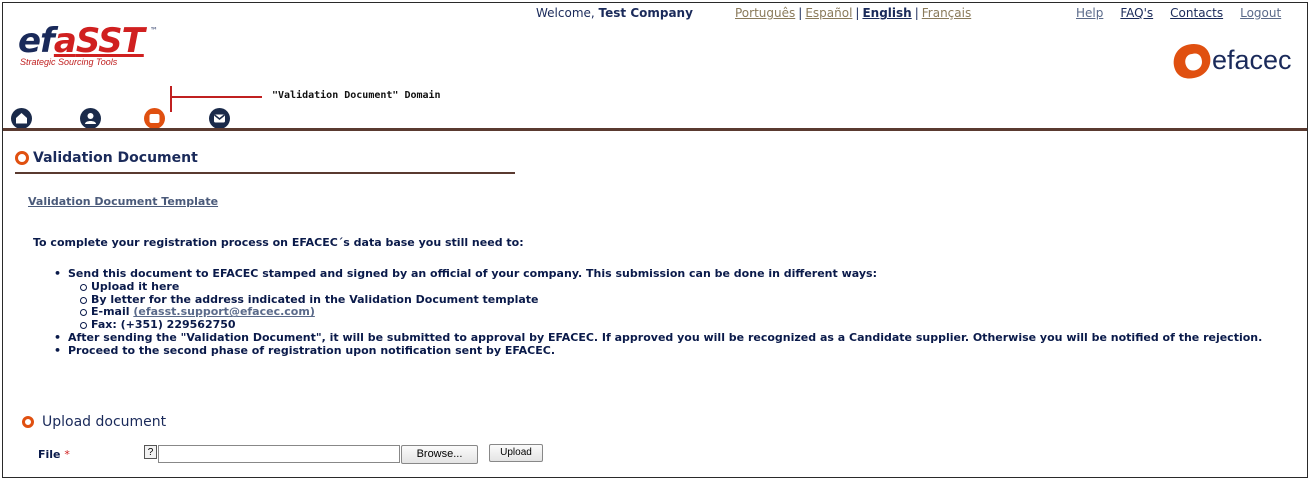 This screenshot has height=482, width=1312. Describe the element at coordinates (28, 422) in the screenshot. I see `upload-bullet-icon` at that location.